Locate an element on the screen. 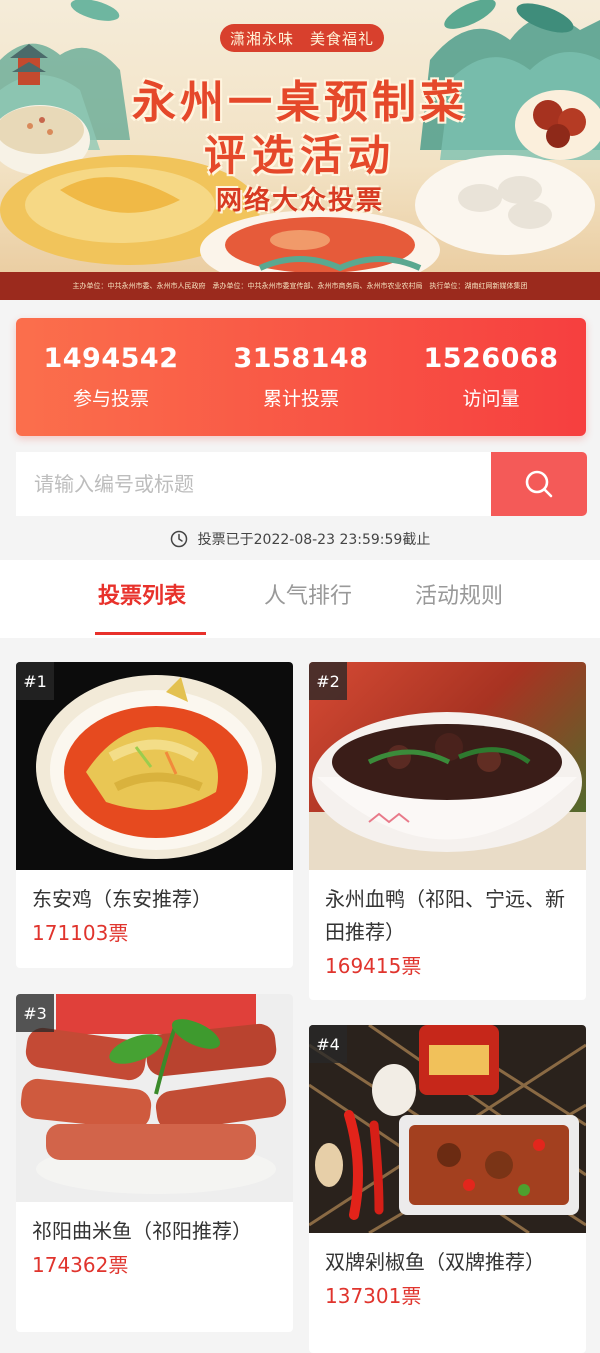 This screenshot has width=600, height=1353. stat-visits: 1526068 访问量 is located at coordinates (491, 377).